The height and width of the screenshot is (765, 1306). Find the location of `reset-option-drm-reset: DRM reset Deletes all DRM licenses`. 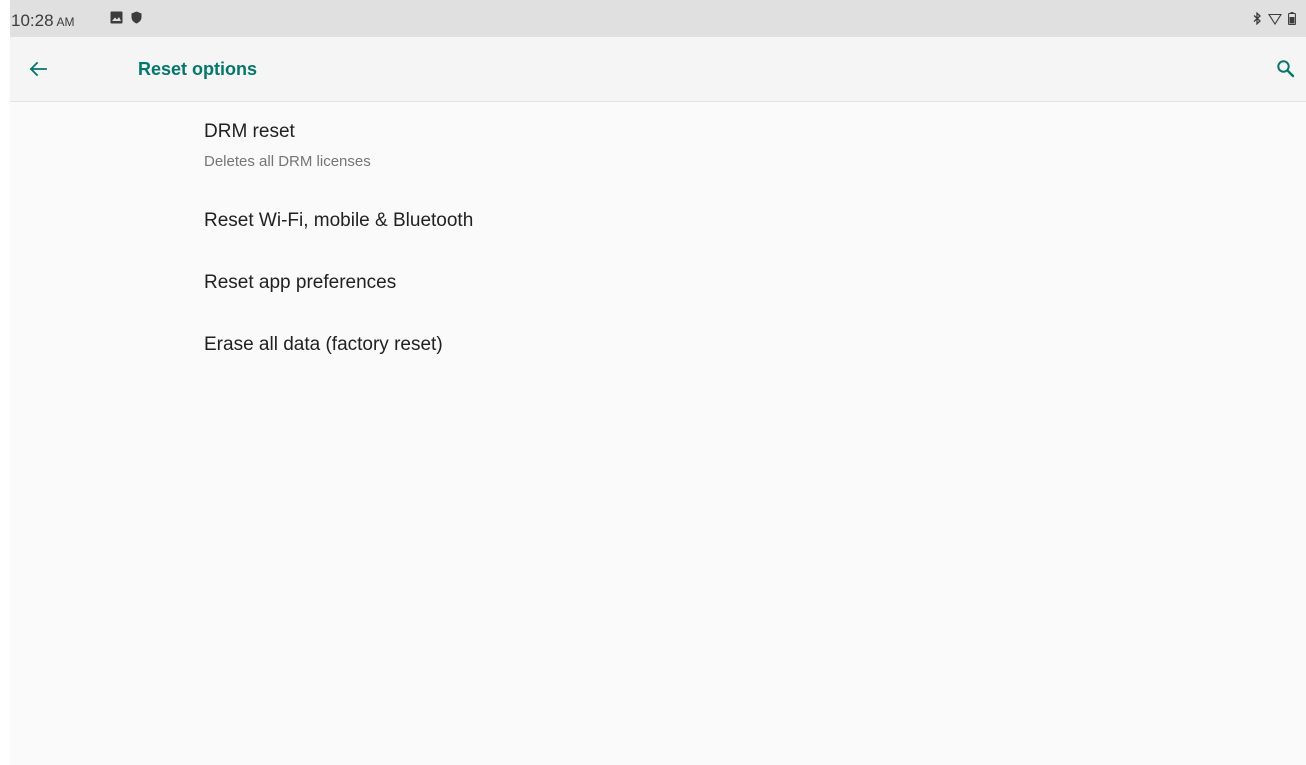

reset-option-drm-reset: DRM reset Deletes all DRM licenses is located at coordinates (658, 146).